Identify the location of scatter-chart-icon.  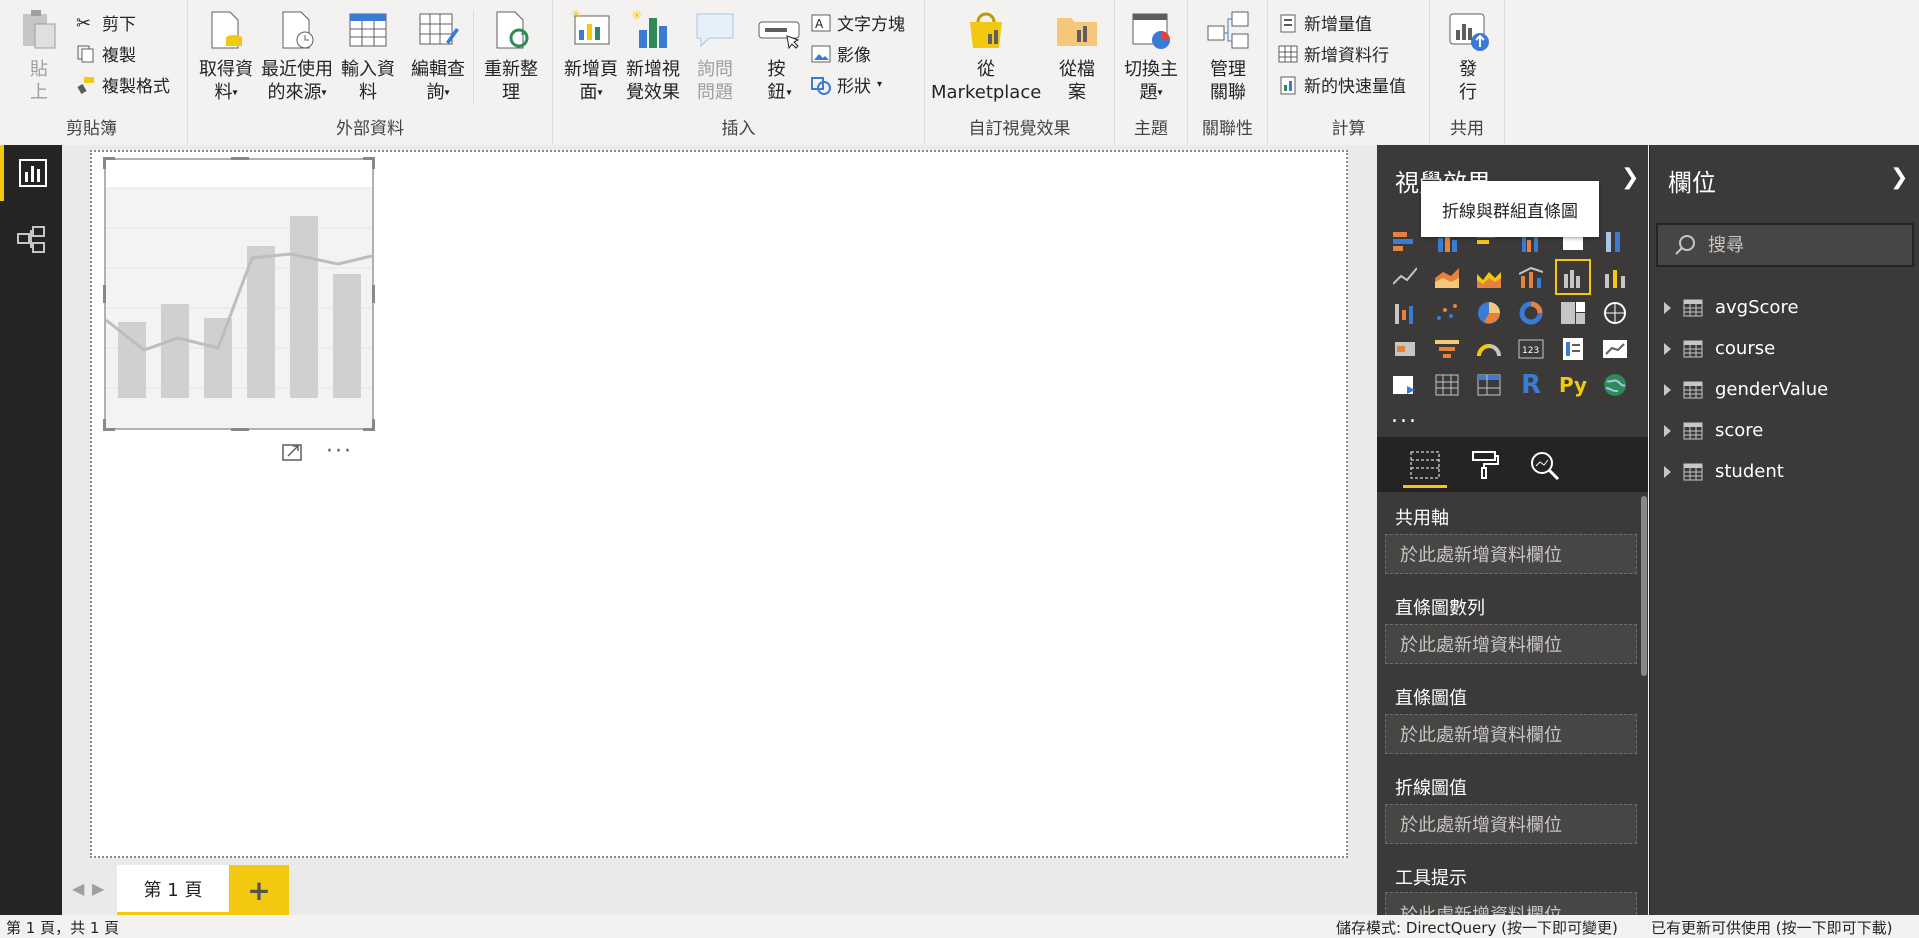
(1447, 313).